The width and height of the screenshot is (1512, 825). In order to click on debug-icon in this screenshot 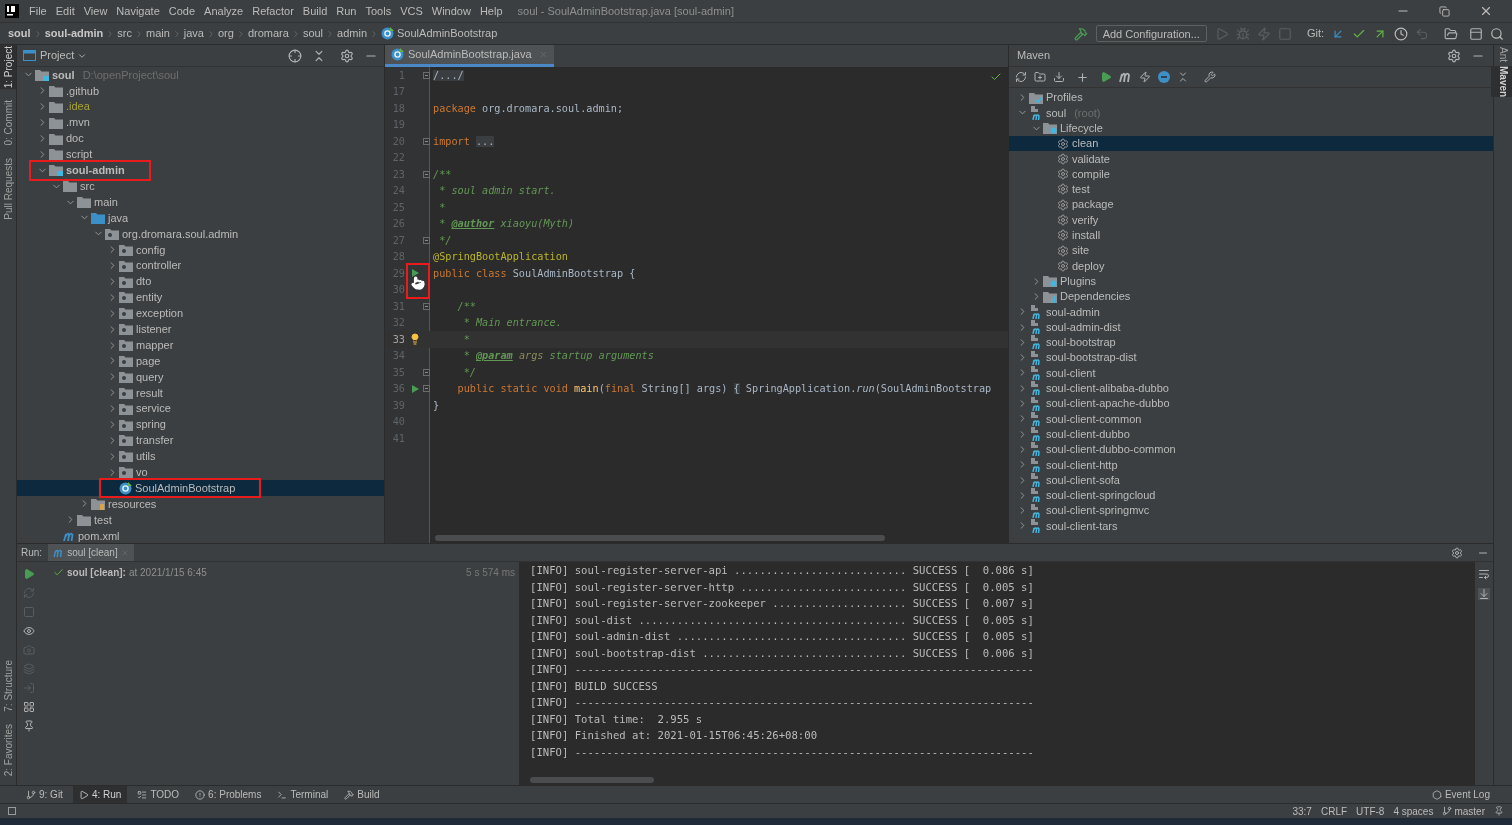, I will do `click(1242, 33)`.